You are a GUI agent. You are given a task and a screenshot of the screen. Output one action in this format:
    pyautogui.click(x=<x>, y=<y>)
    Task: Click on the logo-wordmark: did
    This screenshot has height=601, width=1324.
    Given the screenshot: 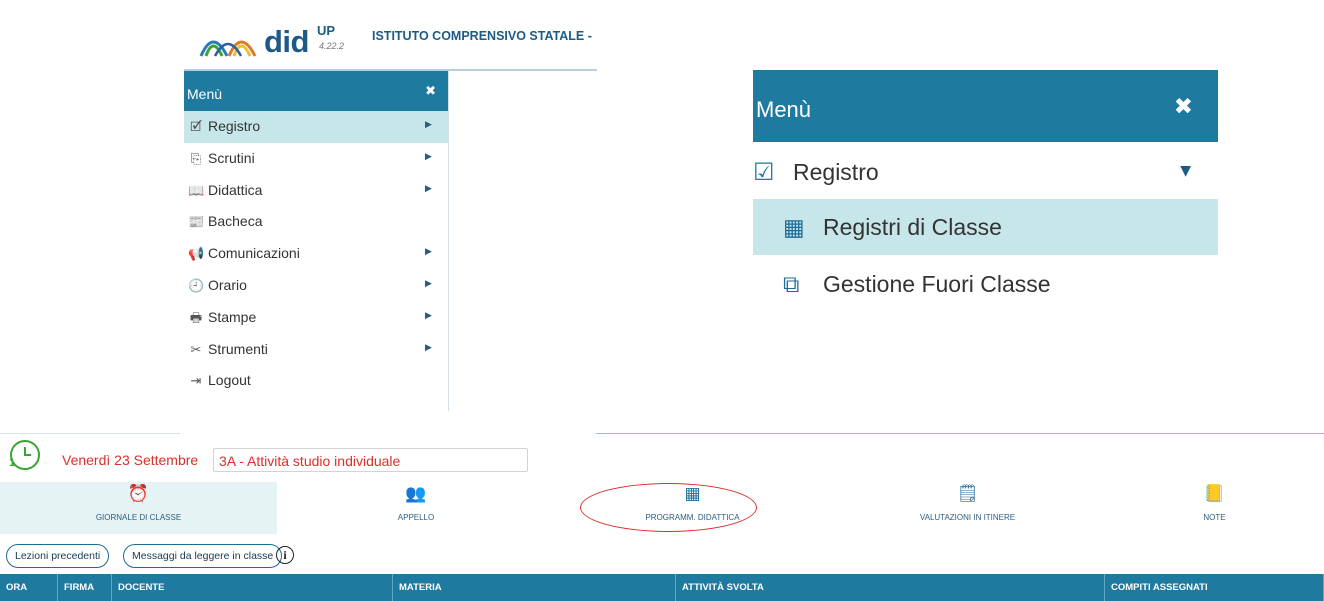 What is the action you would take?
    pyautogui.click(x=287, y=41)
    